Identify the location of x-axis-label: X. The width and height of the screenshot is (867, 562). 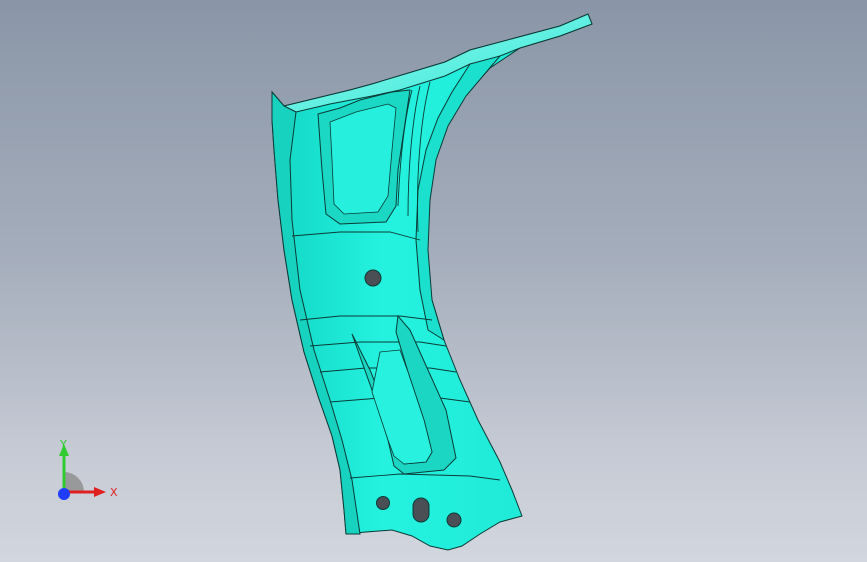
(114, 492).